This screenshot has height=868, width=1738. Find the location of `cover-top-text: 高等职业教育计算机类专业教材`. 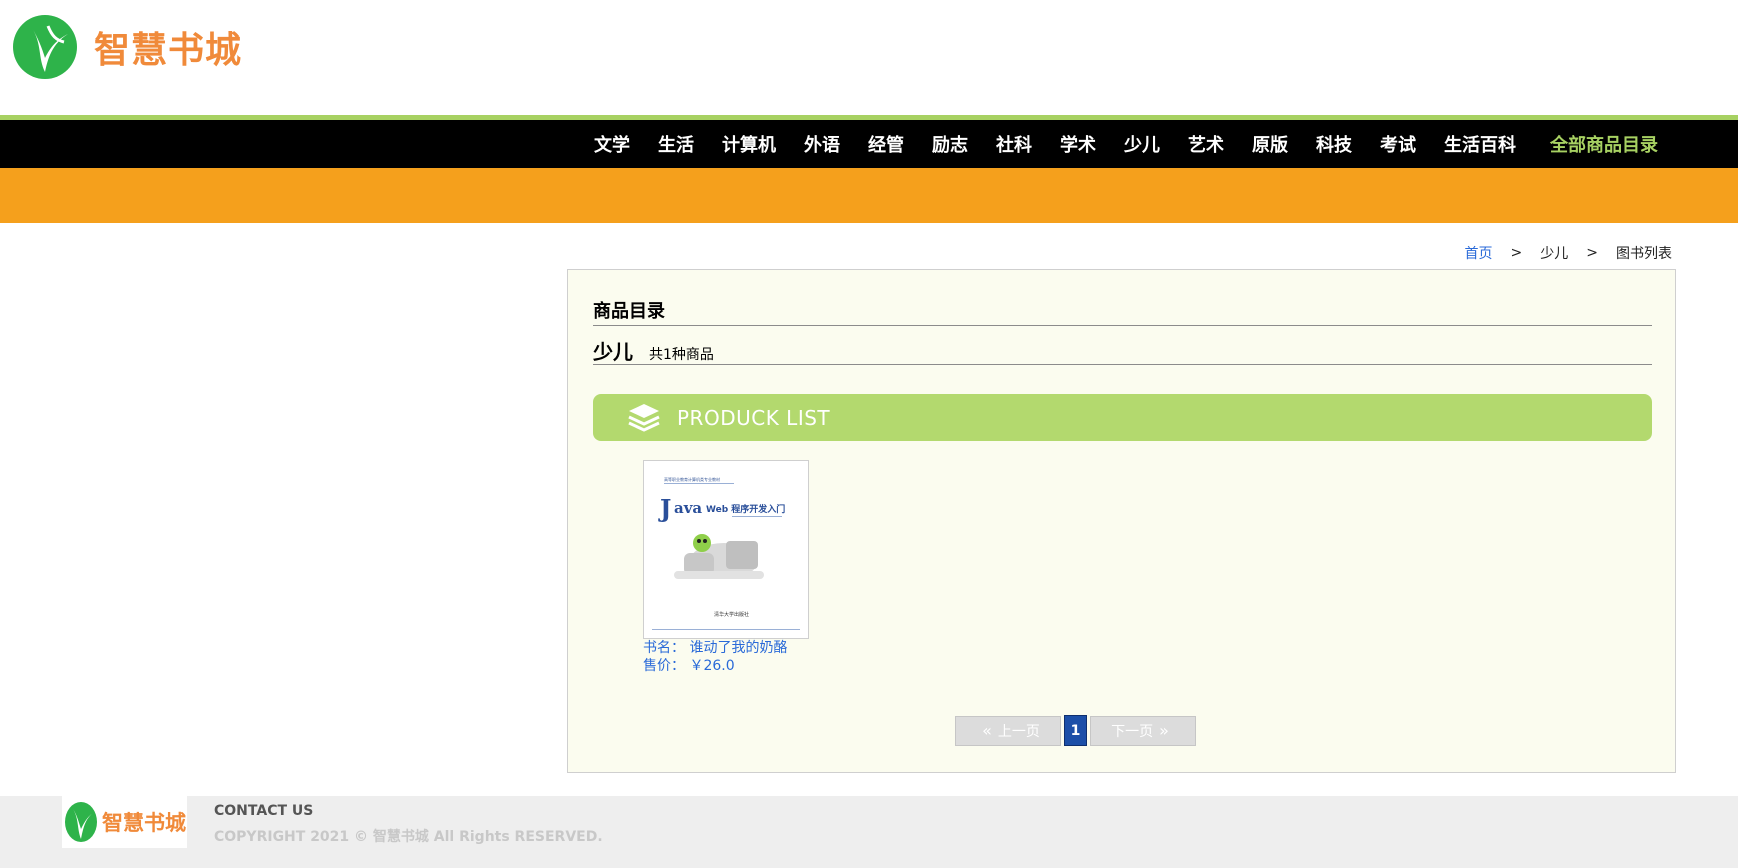

cover-top-text: 高等职业教育计算机类专业教材 is located at coordinates (692, 479).